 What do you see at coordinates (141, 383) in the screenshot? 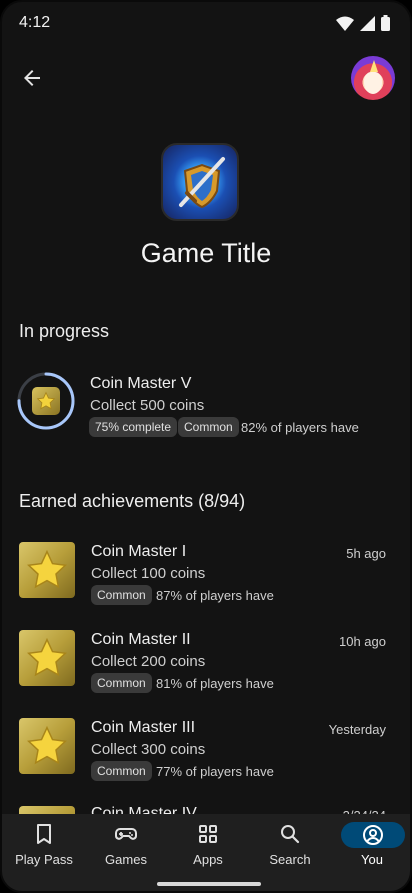
I see `achievement-title: Coin Master V` at bounding box center [141, 383].